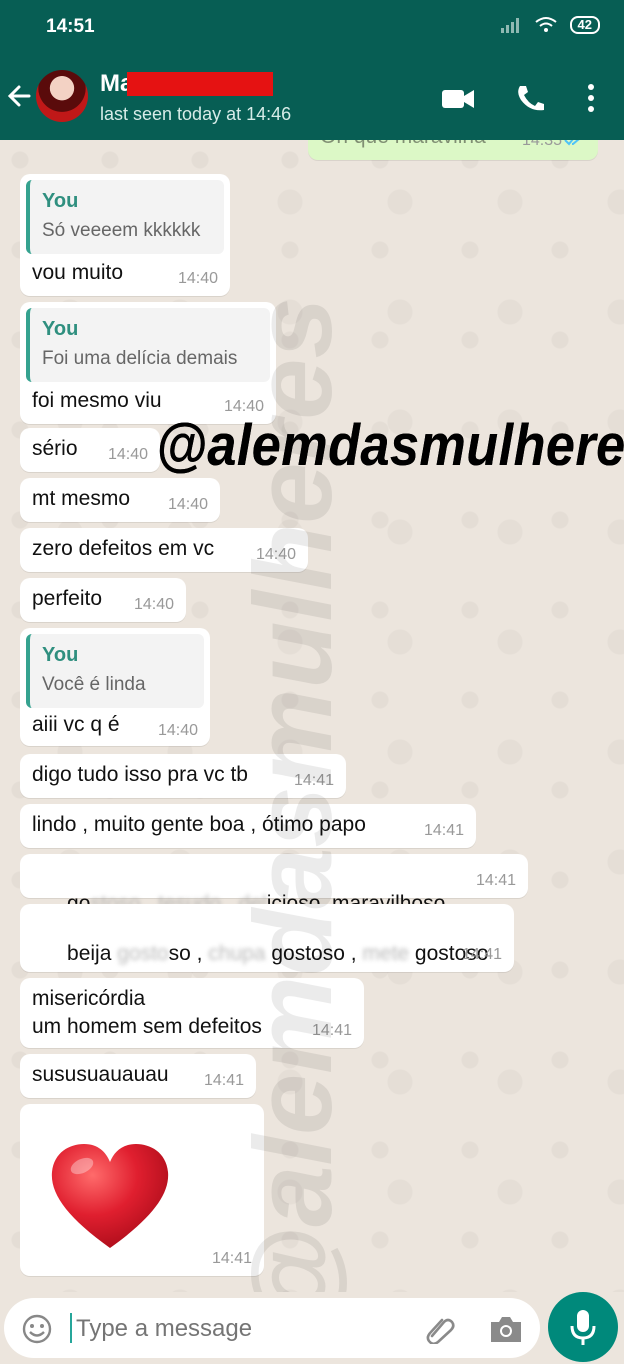  I want to click on battery-indicator: 42, so click(584, 25).